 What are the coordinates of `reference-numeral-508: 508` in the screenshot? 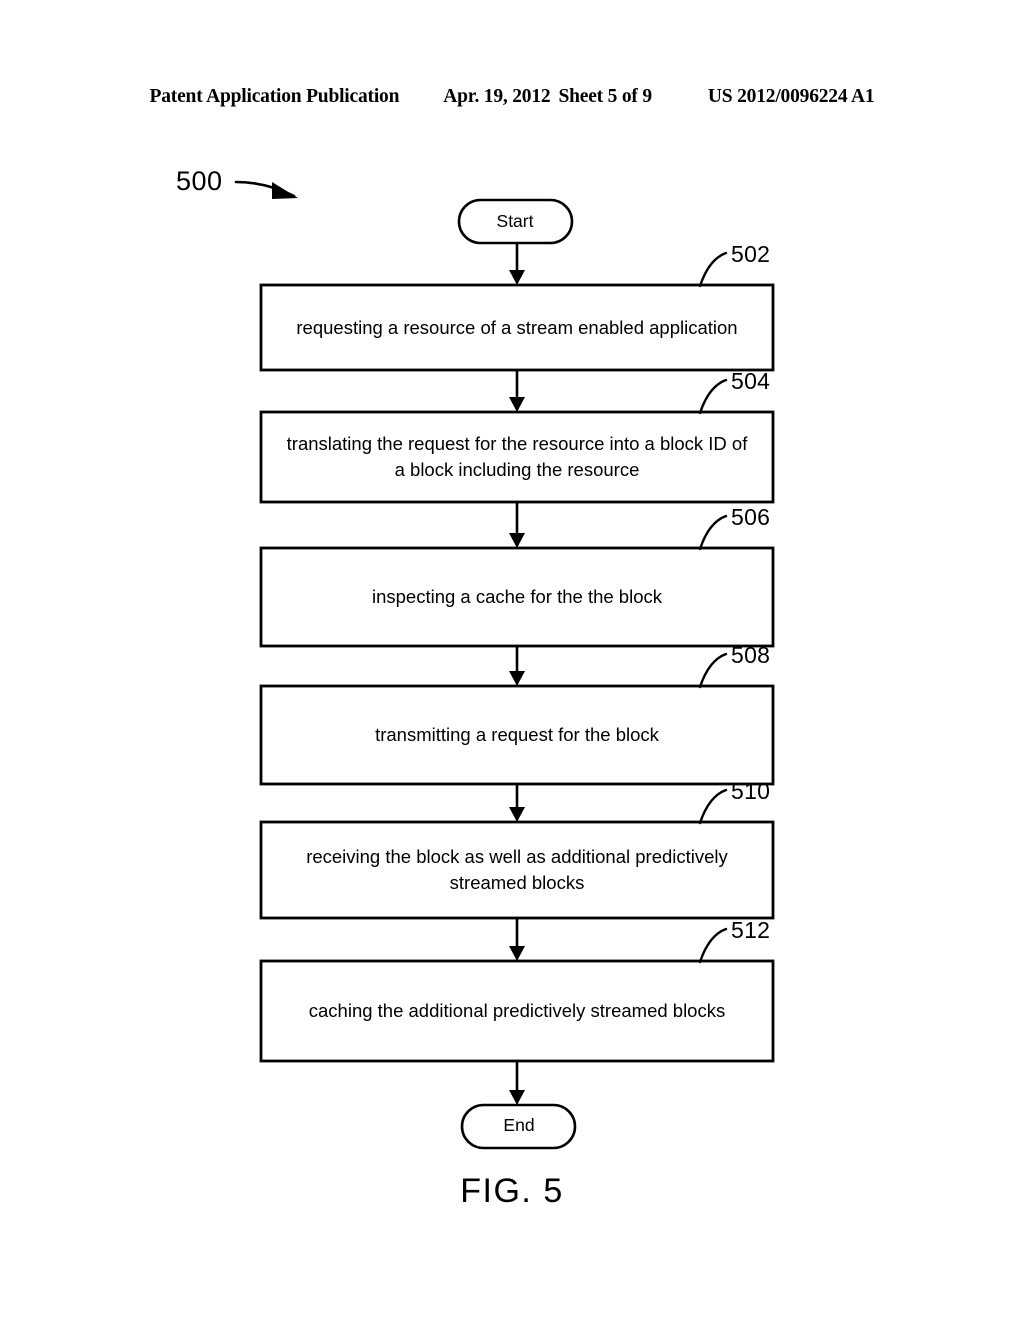 It's located at (751, 655).